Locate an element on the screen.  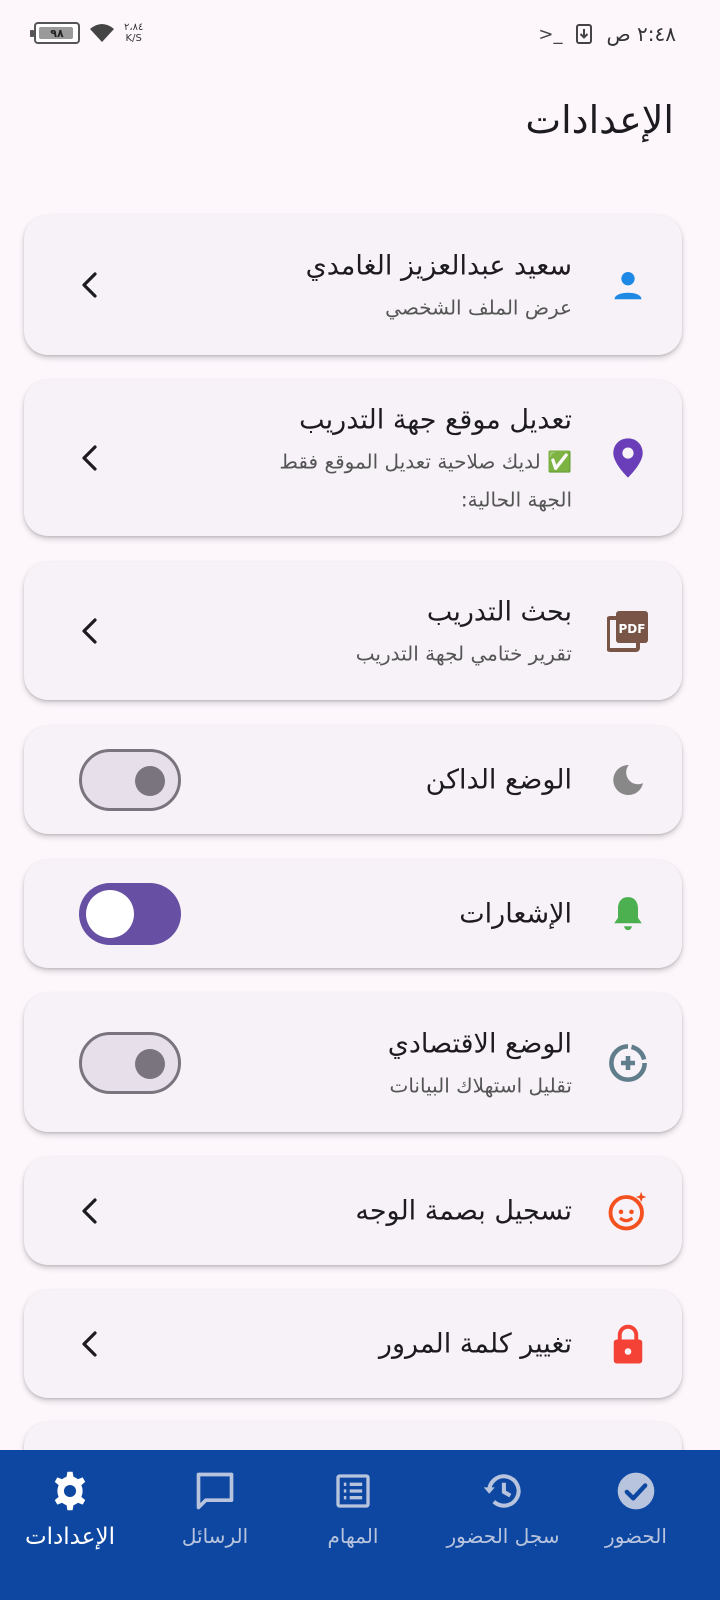
dark-mode-card: الوضع الداكن is located at coordinates (353, 780).